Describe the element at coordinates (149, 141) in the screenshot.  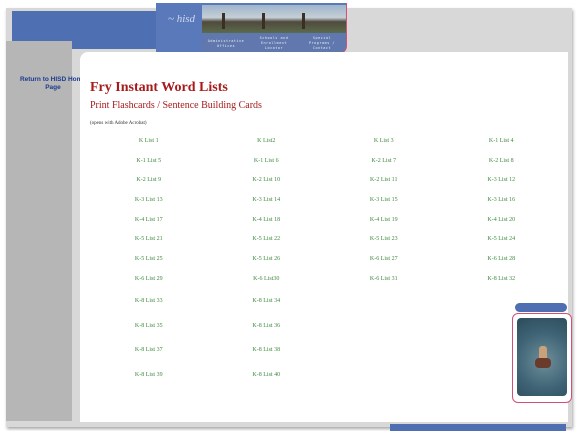
I see `word-list-link: K List 1` at that location.